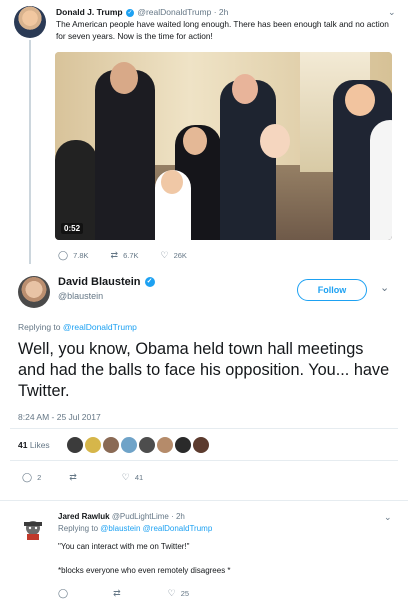 This screenshot has width=408, height=606. I want to click on replying-to-link: @blaustein, so click(120, 528).